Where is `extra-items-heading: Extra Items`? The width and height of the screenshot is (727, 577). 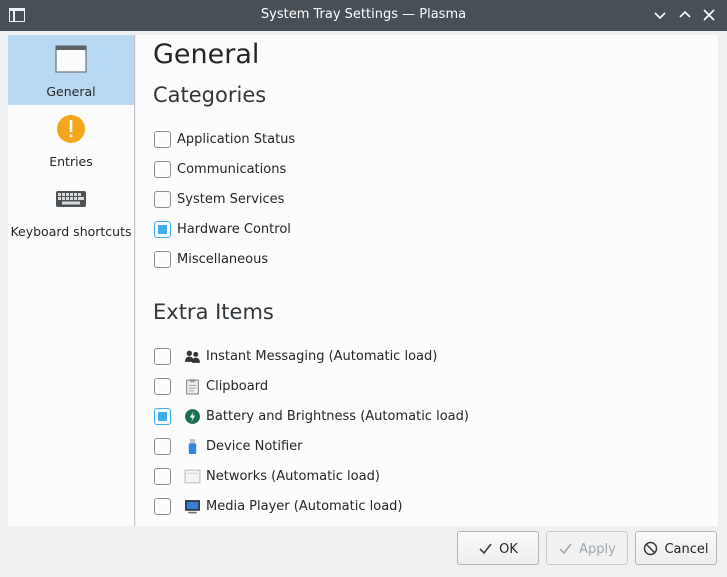
extra-items-heading: Extra Items is located at coordinates (213, 312).